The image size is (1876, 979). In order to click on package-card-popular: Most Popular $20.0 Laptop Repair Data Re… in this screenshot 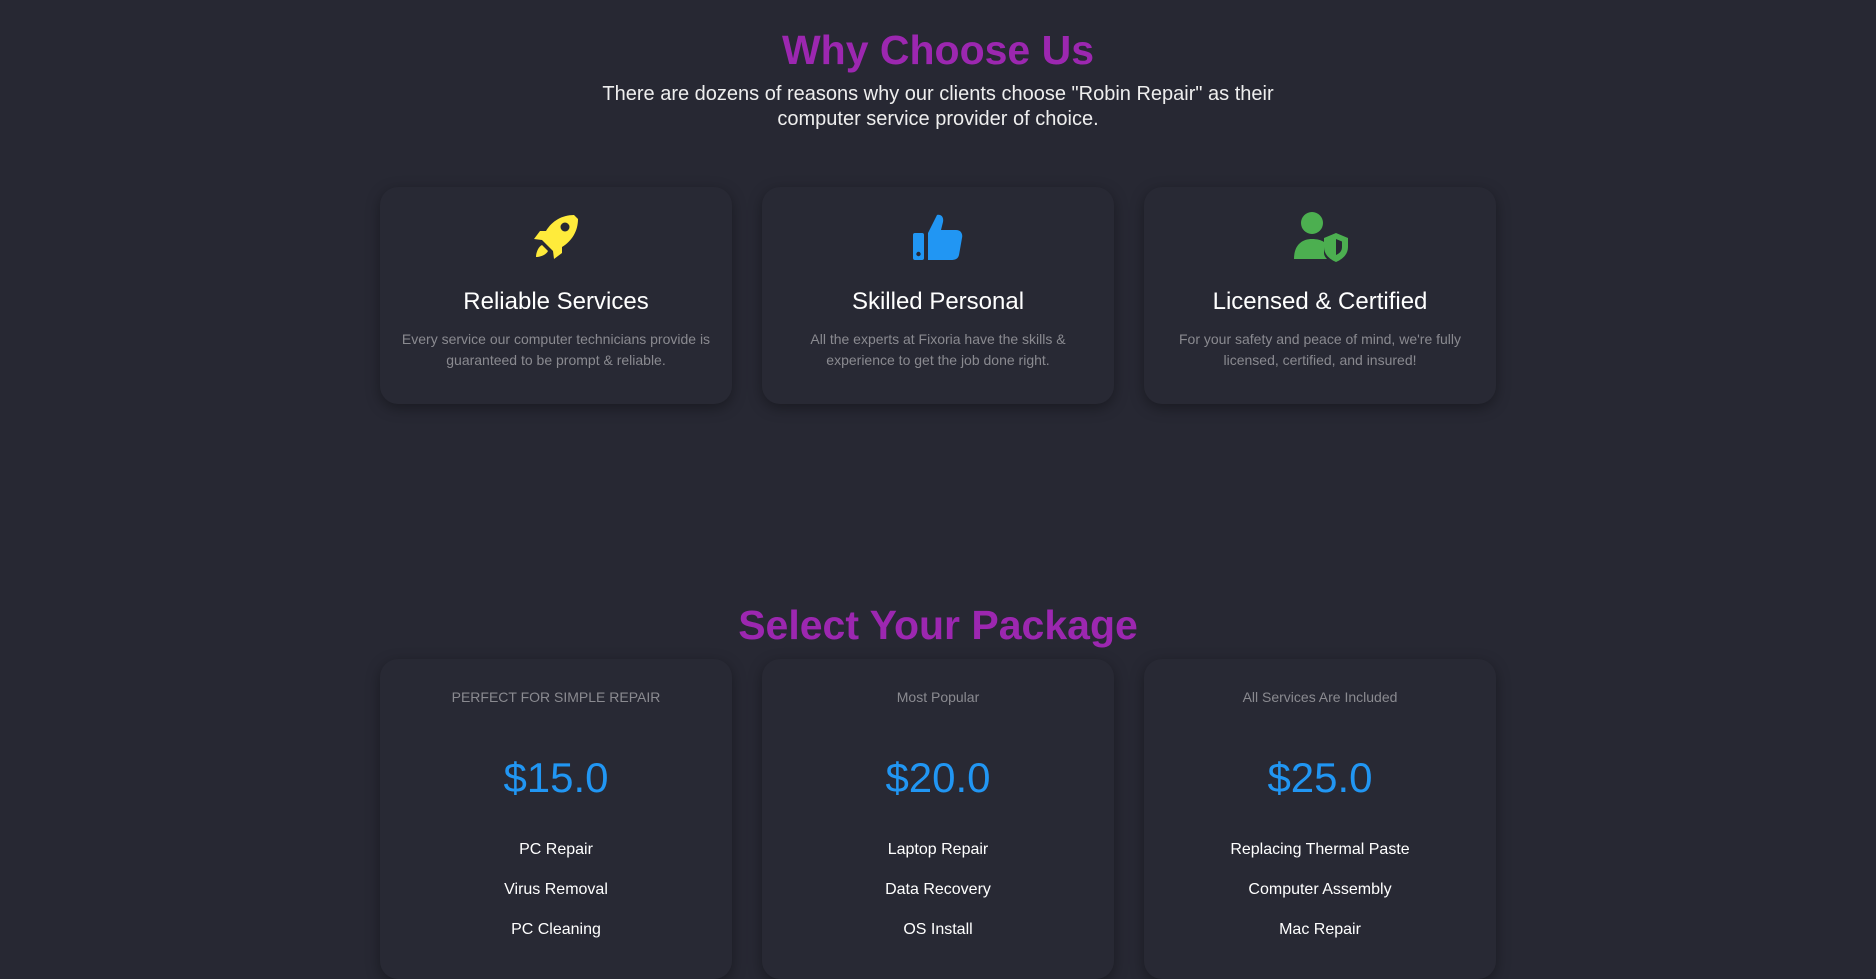, I will do `click(938, 819)`.